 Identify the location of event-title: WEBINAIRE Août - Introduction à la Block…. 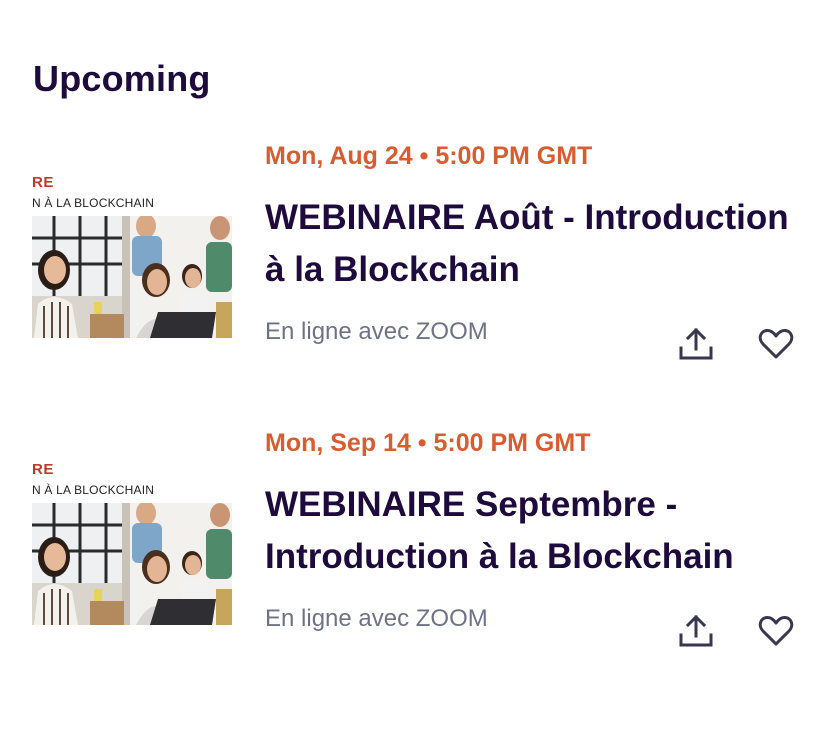
(530, 244).